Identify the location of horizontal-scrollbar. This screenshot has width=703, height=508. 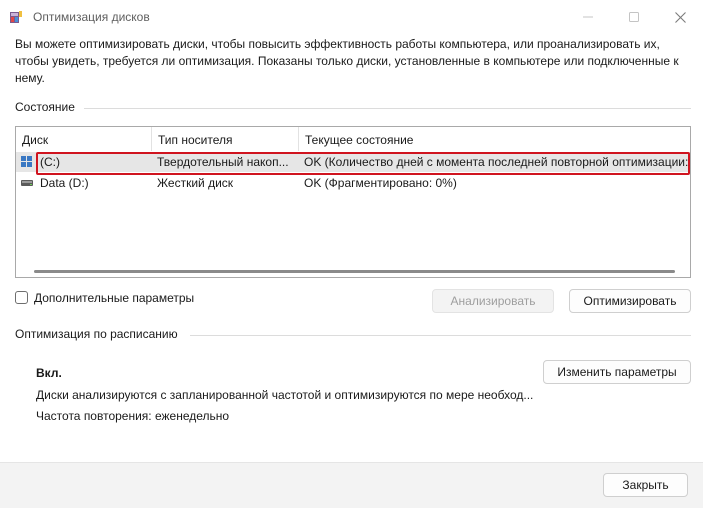
(353, 271).